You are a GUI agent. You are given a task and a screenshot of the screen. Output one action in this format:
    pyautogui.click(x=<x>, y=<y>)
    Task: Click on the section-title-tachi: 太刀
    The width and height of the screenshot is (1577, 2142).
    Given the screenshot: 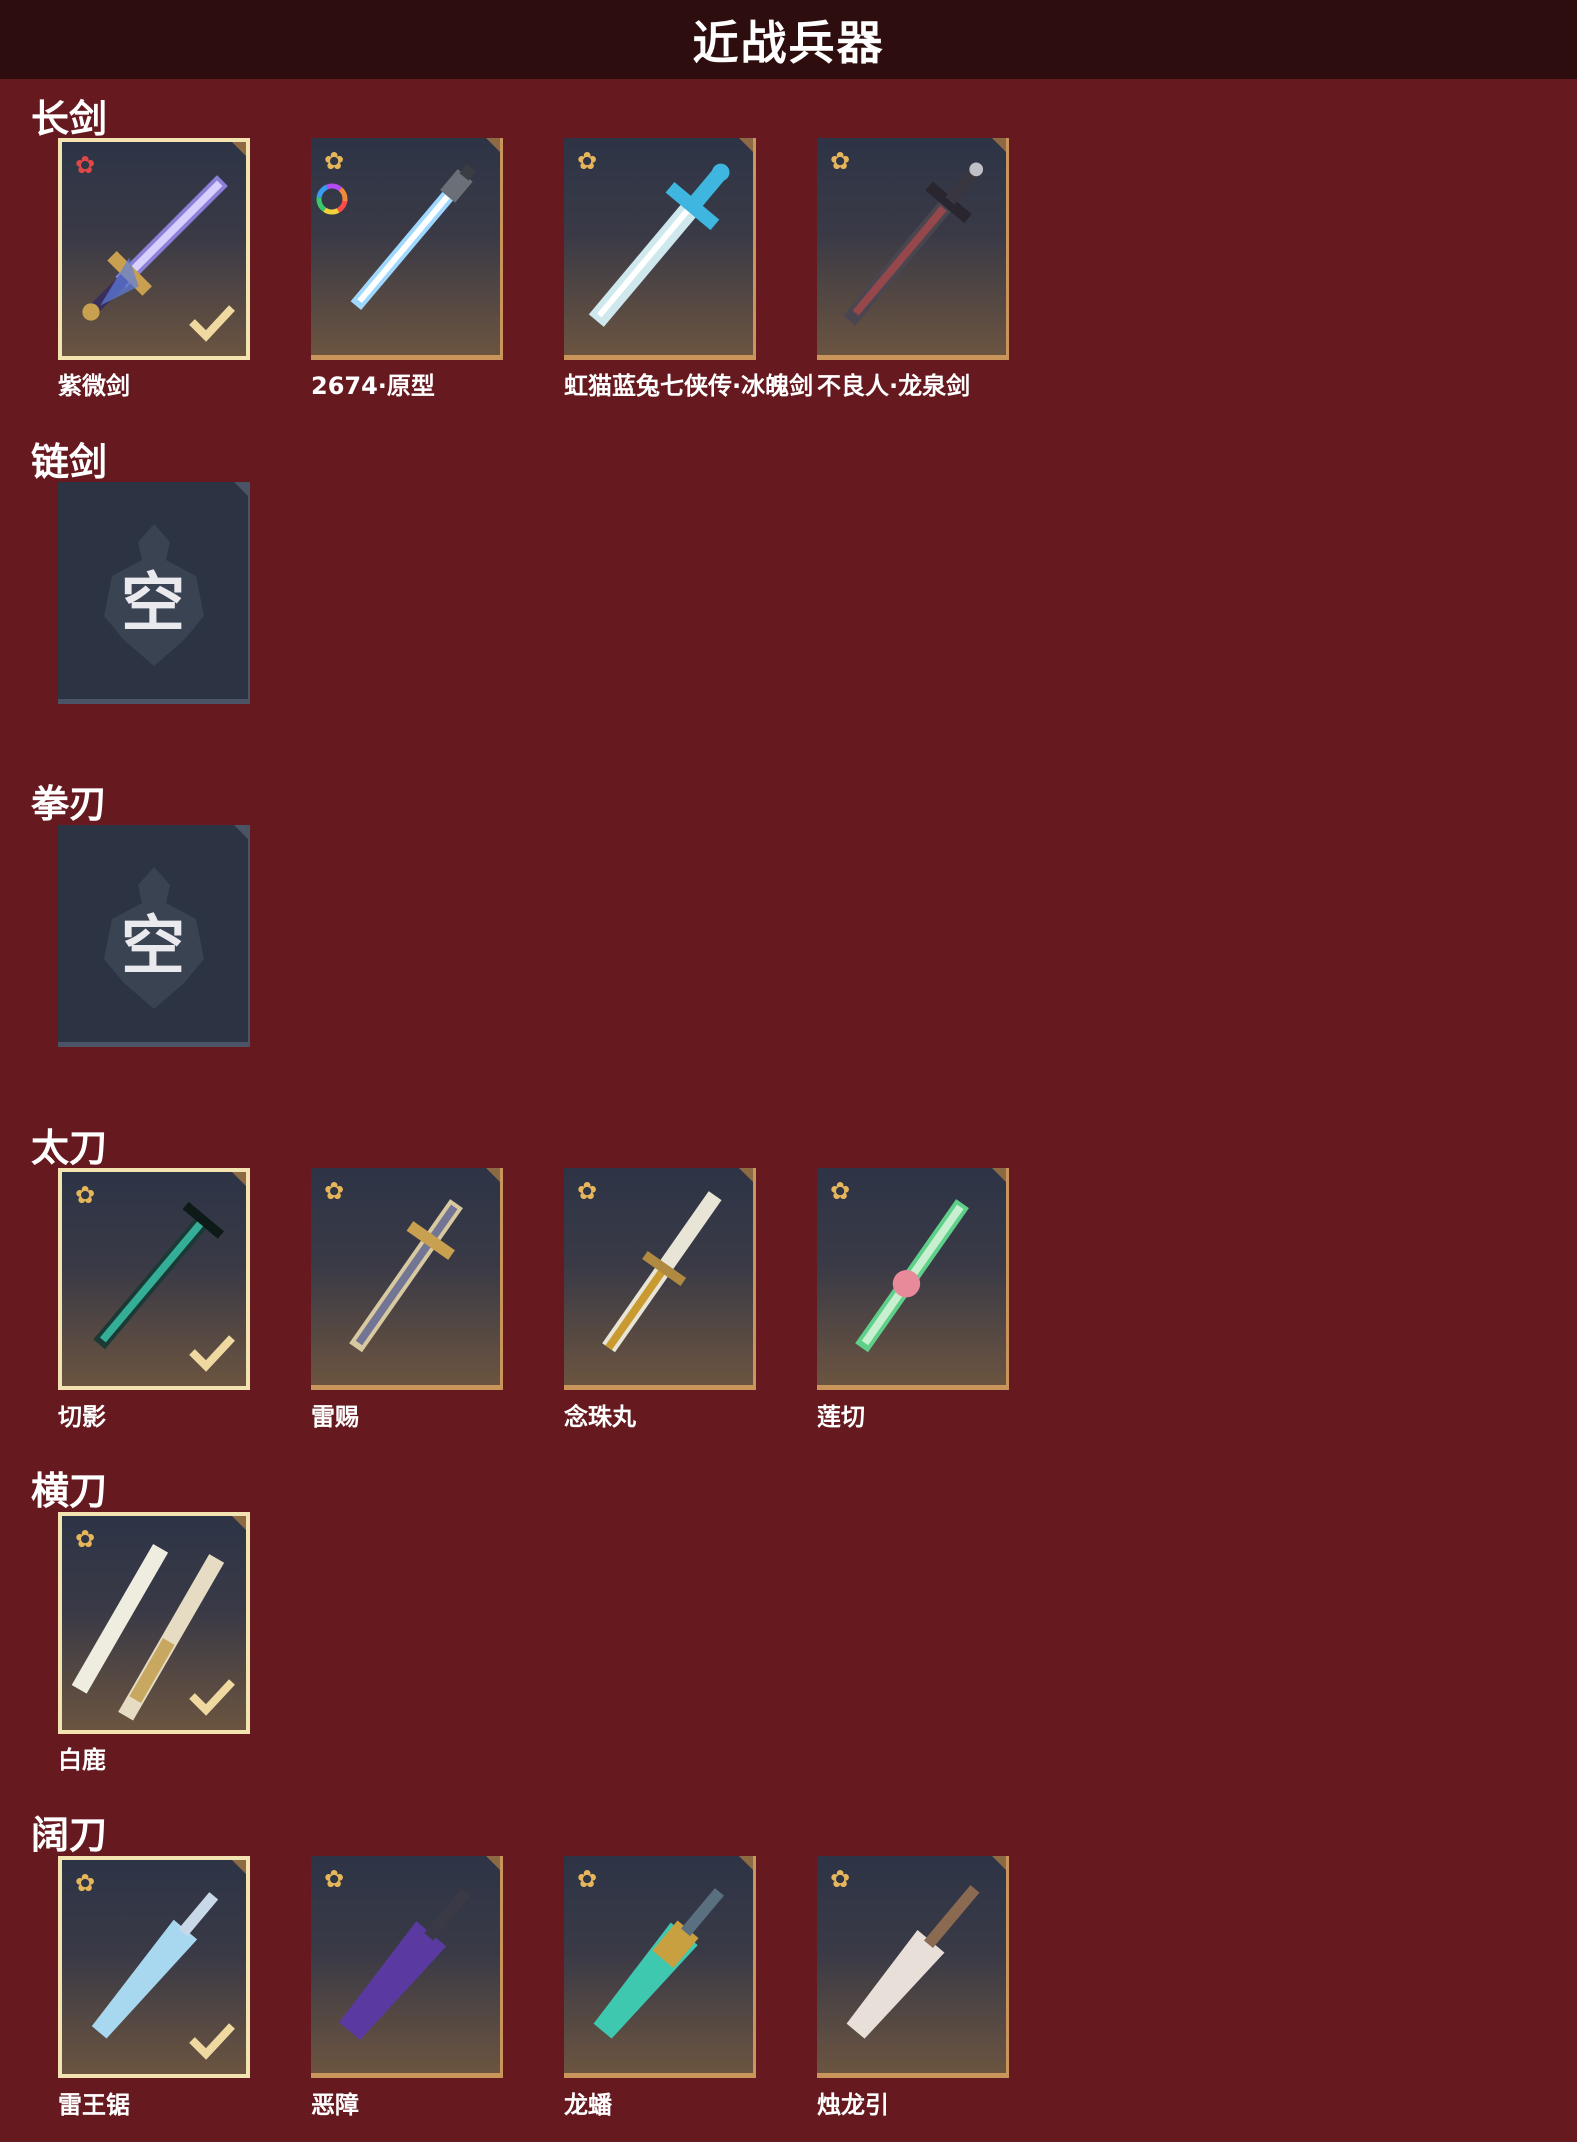 What is the action you would take?
    pyautogui.click(x=69, y=1148)
    